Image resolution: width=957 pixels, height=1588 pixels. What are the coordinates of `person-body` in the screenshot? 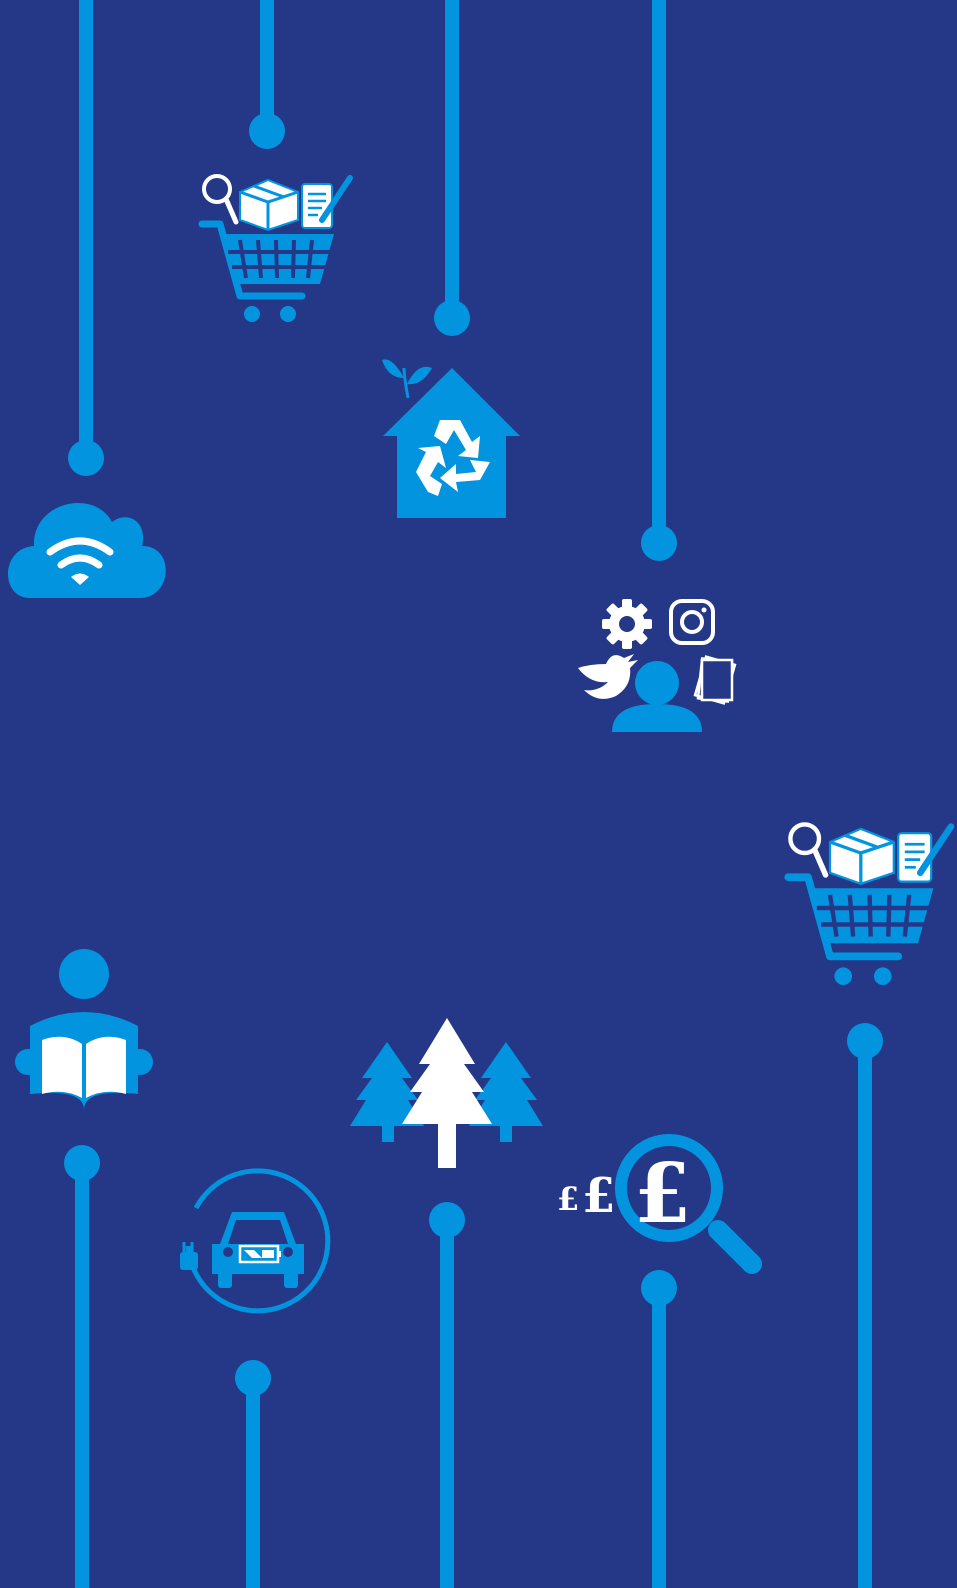 It's located at (657, 718).